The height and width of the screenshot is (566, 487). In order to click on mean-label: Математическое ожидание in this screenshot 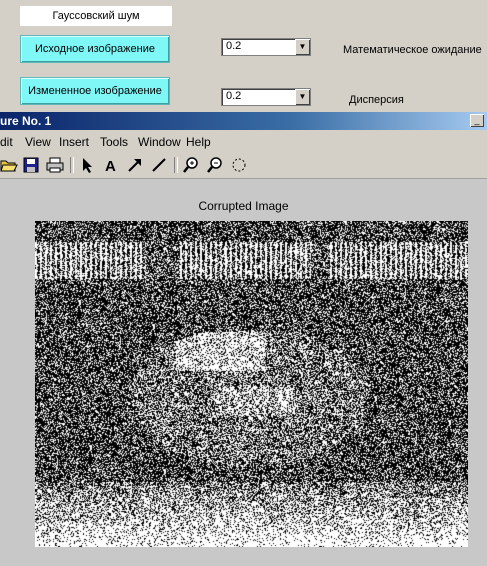, I will do `click(412, 50)`.